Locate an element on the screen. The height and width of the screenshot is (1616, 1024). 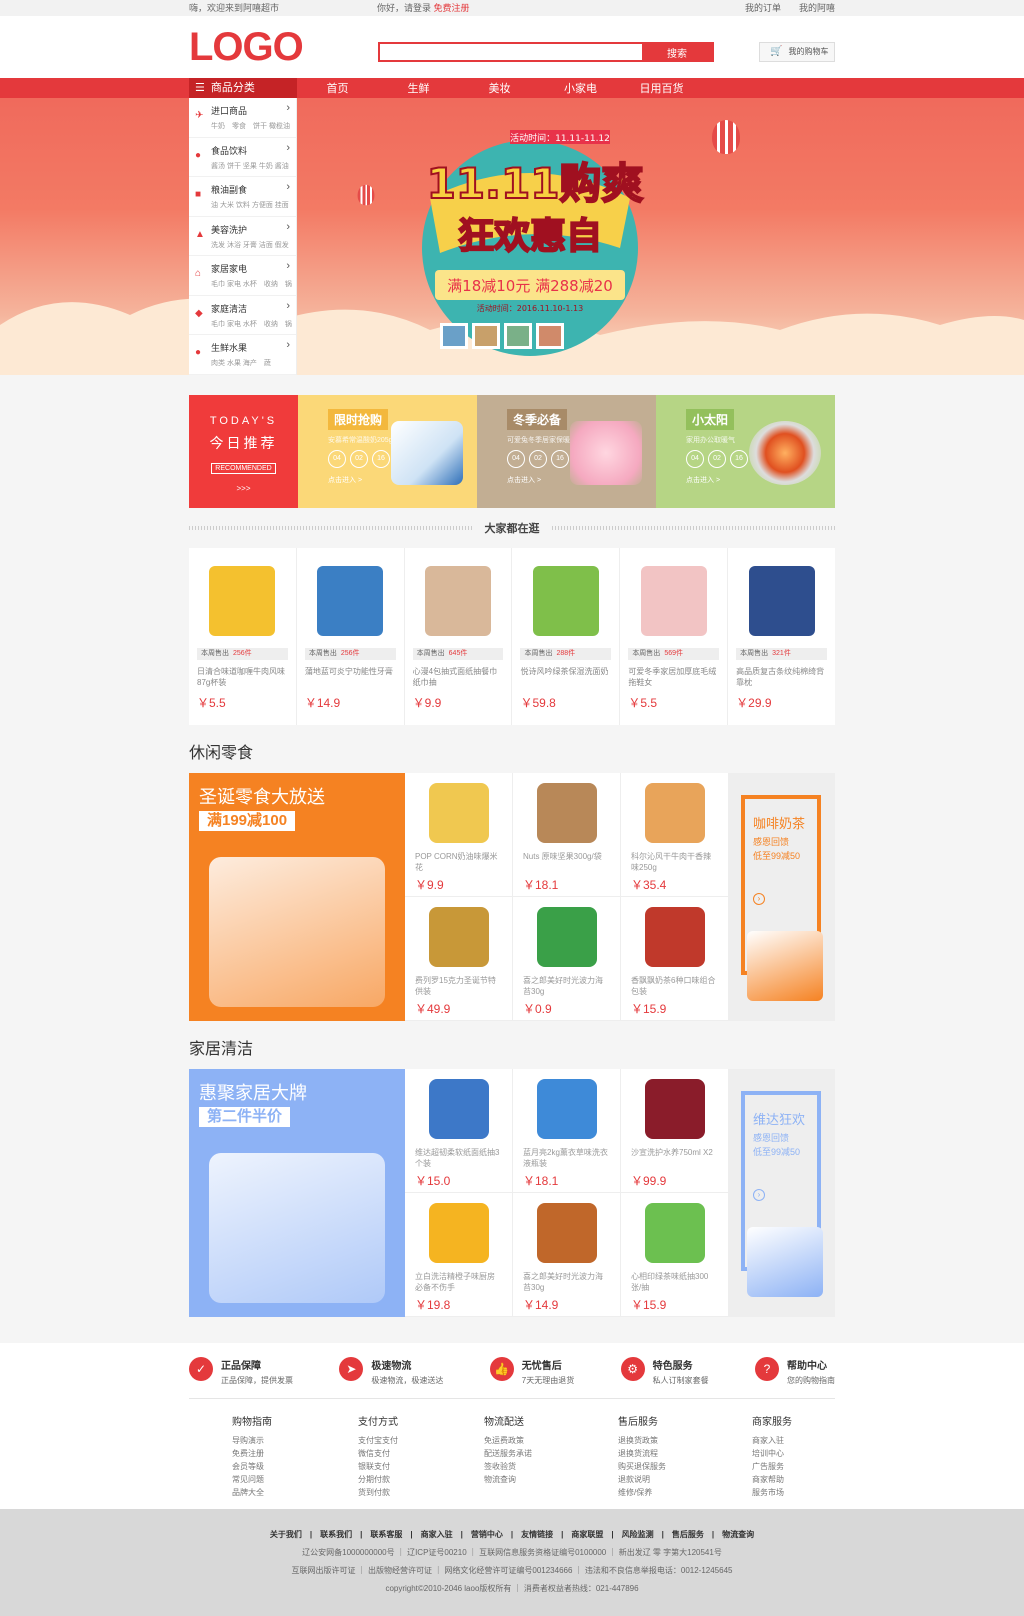
footer-link: 退换货政策 is located at coordinates (642, 1440).